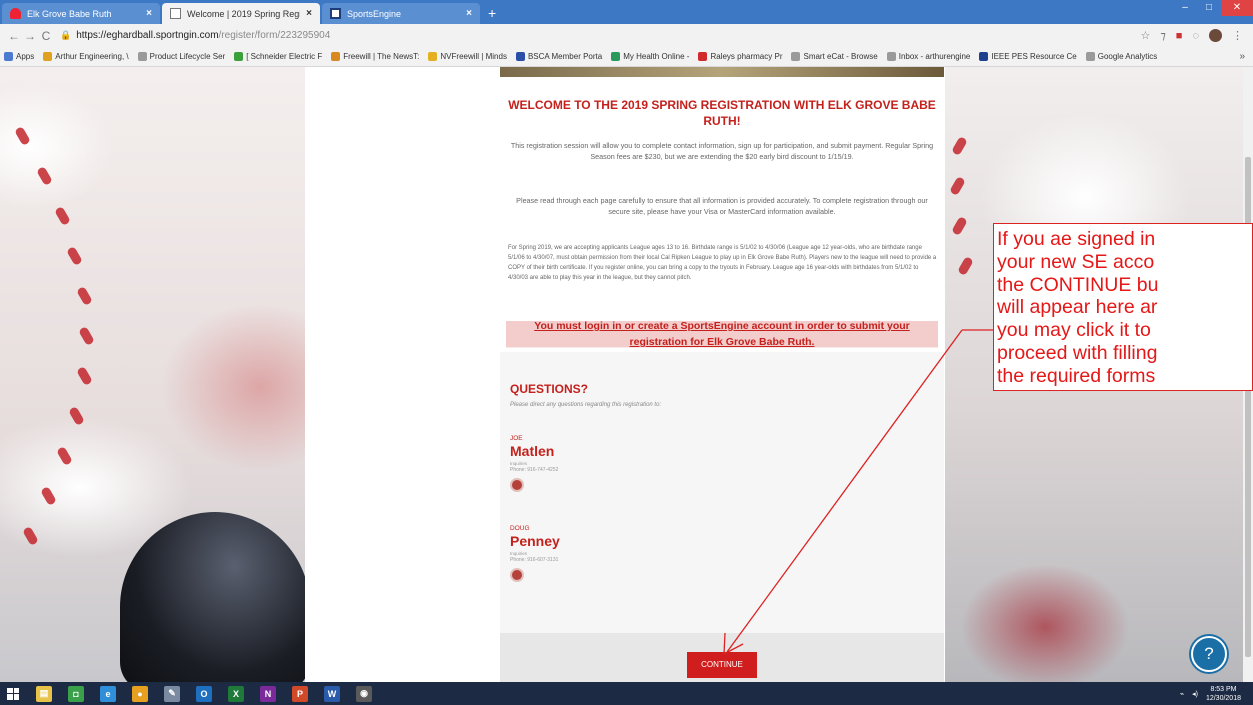 The height and width of the screenshot is (705, 1253). Describe the element at coordinates (656, 56) in the screenshot. I see `bookmark-label: My Health Online -` at that location.